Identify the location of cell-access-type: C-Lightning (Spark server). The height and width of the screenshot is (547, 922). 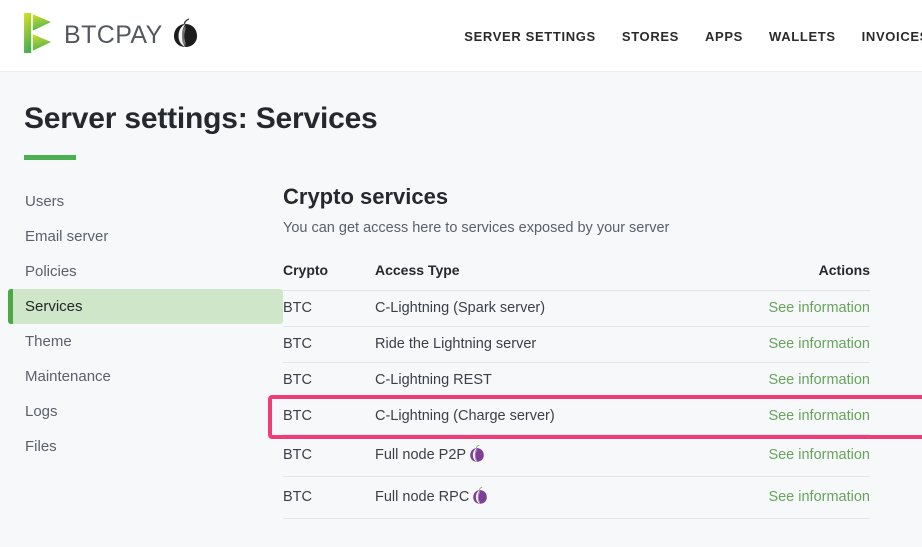
(542, 308).